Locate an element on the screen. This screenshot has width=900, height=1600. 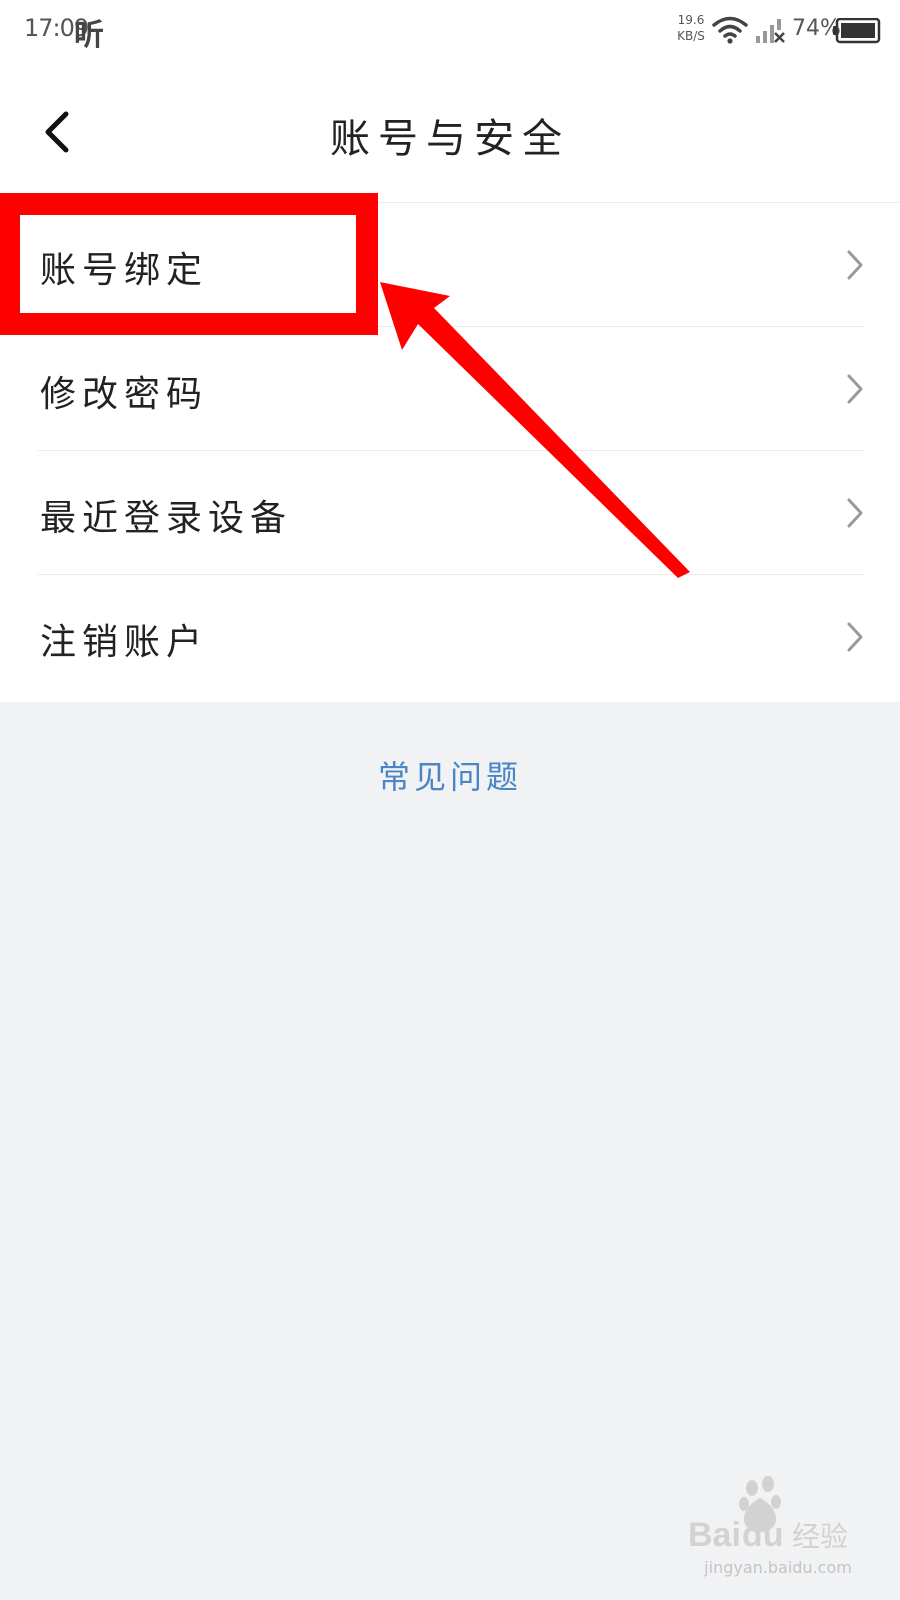
watermark-domain: jingyan.baidu.com is located at coordinates (778, 1567).